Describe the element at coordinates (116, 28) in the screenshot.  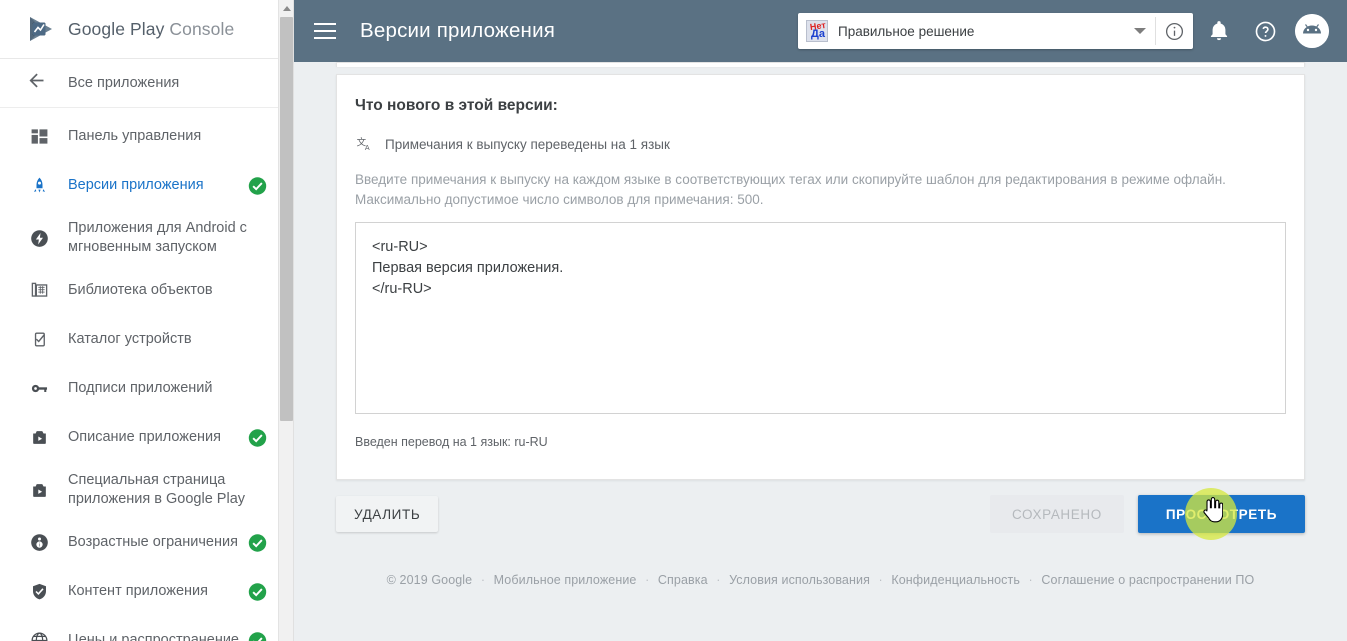
I see `brand-title-part1: Google Play` at that location.